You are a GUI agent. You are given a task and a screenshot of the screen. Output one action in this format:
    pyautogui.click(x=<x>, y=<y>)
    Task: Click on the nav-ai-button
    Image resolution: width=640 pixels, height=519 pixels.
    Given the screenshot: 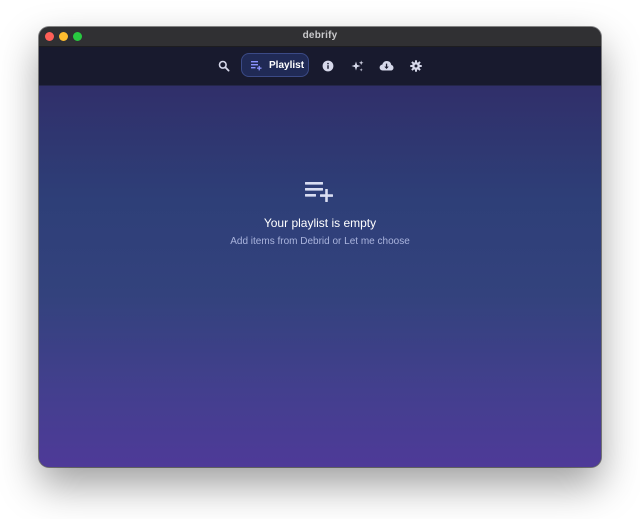 What is the action you would take?
    pyautogui.click(x=357, y=66)
    